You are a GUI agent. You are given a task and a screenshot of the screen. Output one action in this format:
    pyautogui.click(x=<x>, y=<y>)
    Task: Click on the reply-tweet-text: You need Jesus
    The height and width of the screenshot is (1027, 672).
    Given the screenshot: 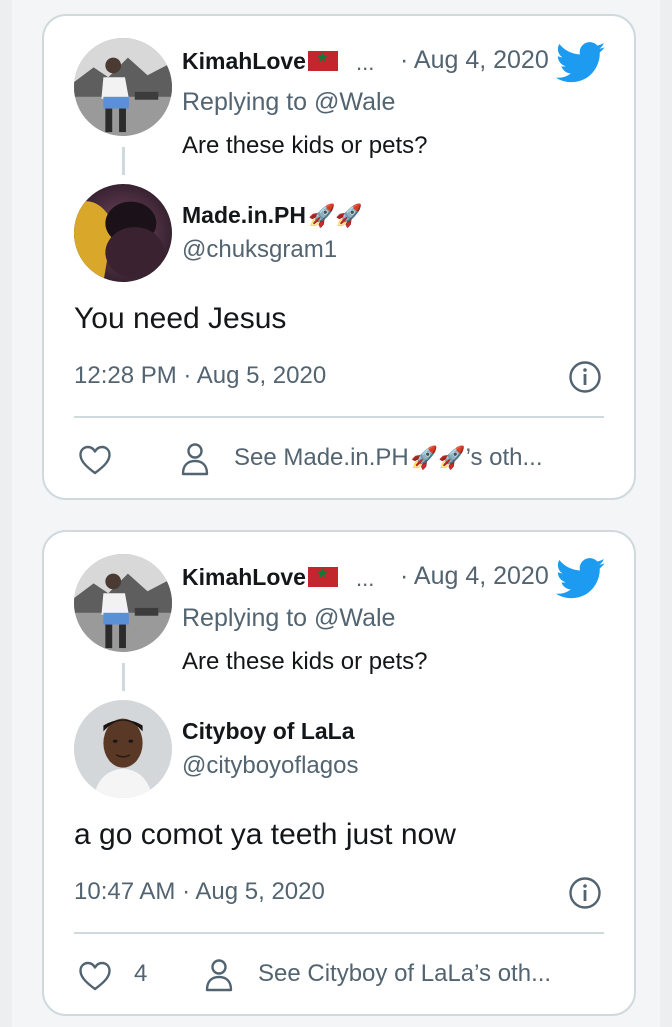 What is the action you would take?
    pyautogui.click(x=180, y=318)
    